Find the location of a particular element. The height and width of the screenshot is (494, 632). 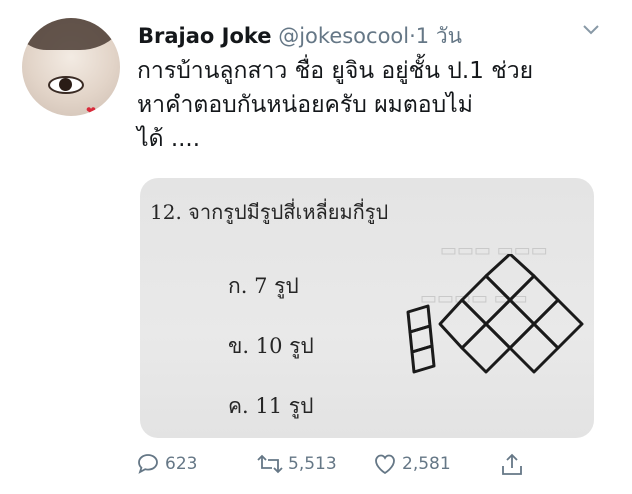

retweet-button: 5,513 is located at coordinates (296, 464).